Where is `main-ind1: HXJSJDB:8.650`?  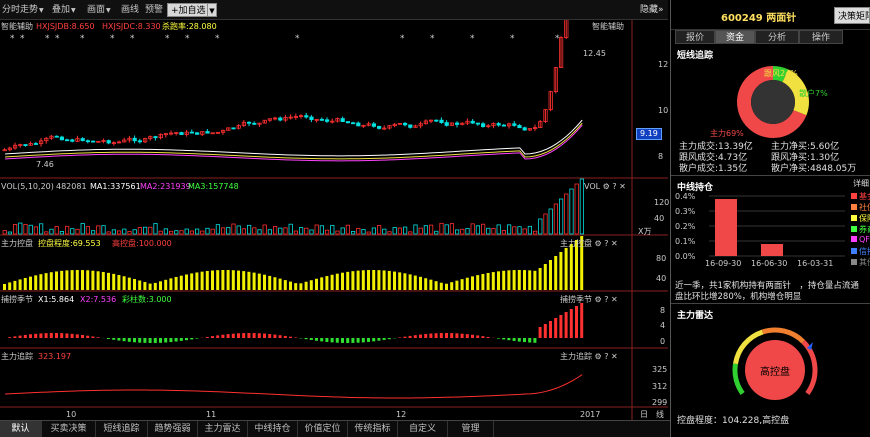
main-ind1: HXJSJDB:8.650 is located at coordinates (65, 26).